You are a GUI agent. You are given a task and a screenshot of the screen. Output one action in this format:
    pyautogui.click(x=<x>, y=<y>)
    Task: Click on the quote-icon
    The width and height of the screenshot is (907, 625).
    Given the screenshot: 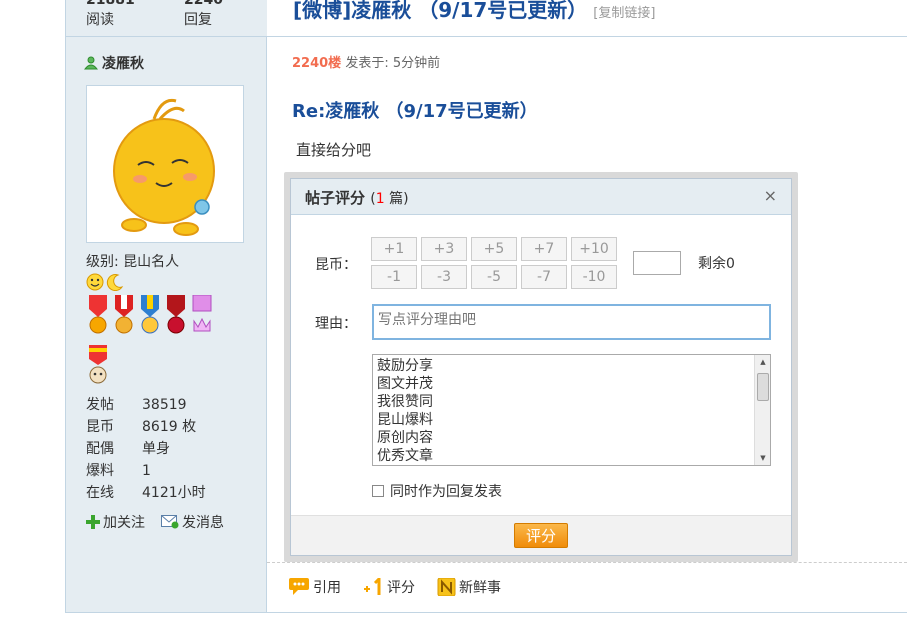 What is the action you would take?
    pyautogui.click(x=299, y=586)
    